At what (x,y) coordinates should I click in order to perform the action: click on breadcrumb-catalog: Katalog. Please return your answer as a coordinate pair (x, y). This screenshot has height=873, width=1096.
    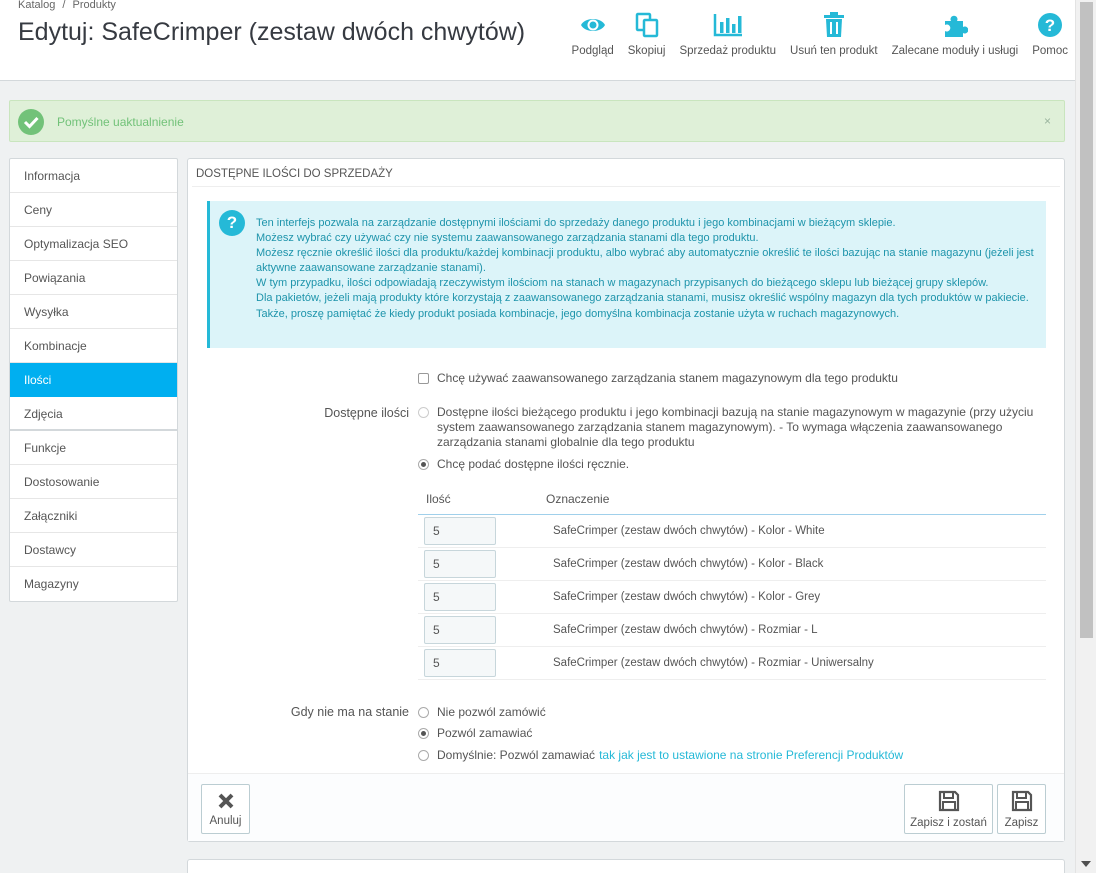
    Looking at the image, I should click on (36, 5).